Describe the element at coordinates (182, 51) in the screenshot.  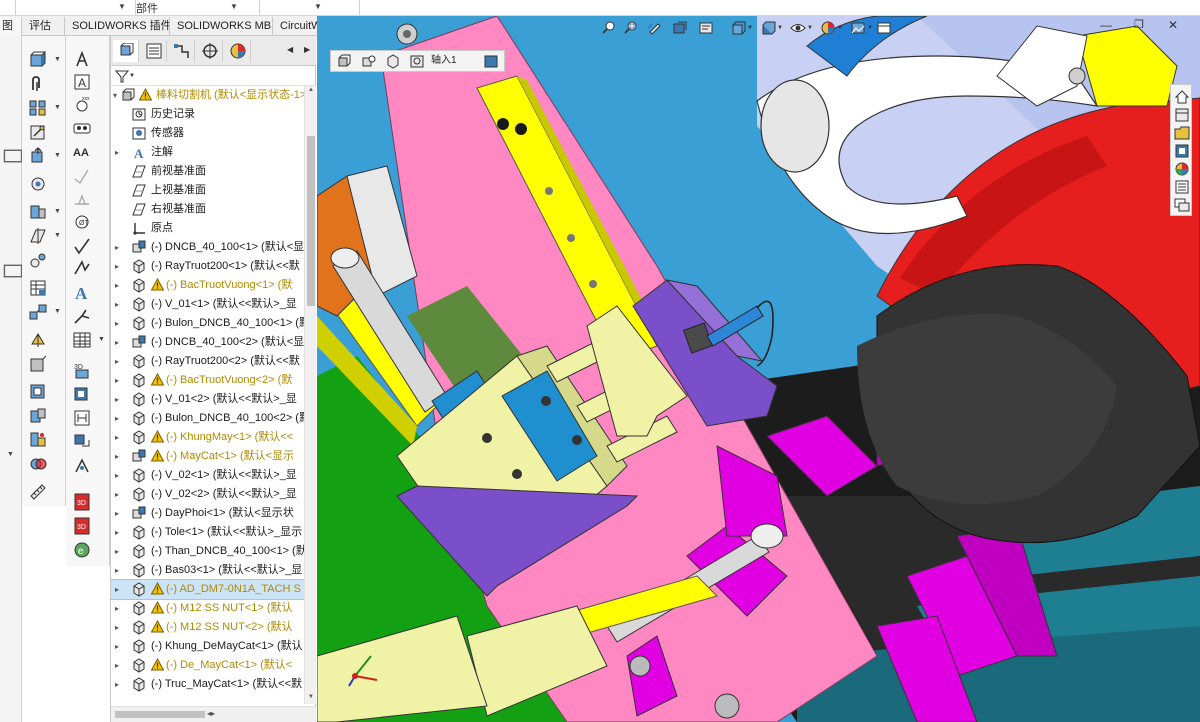
I see `configuration-manager-icon` at that location.